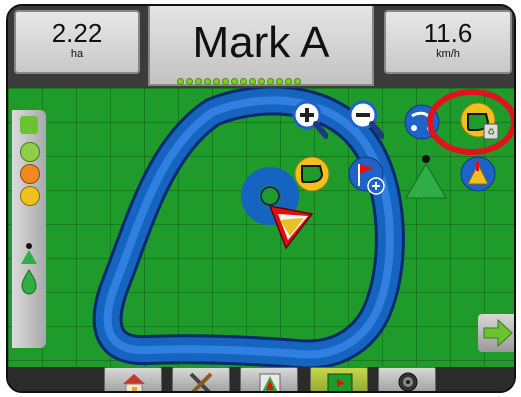  I want to click on mark-guidance-icon, so click(29, 269).